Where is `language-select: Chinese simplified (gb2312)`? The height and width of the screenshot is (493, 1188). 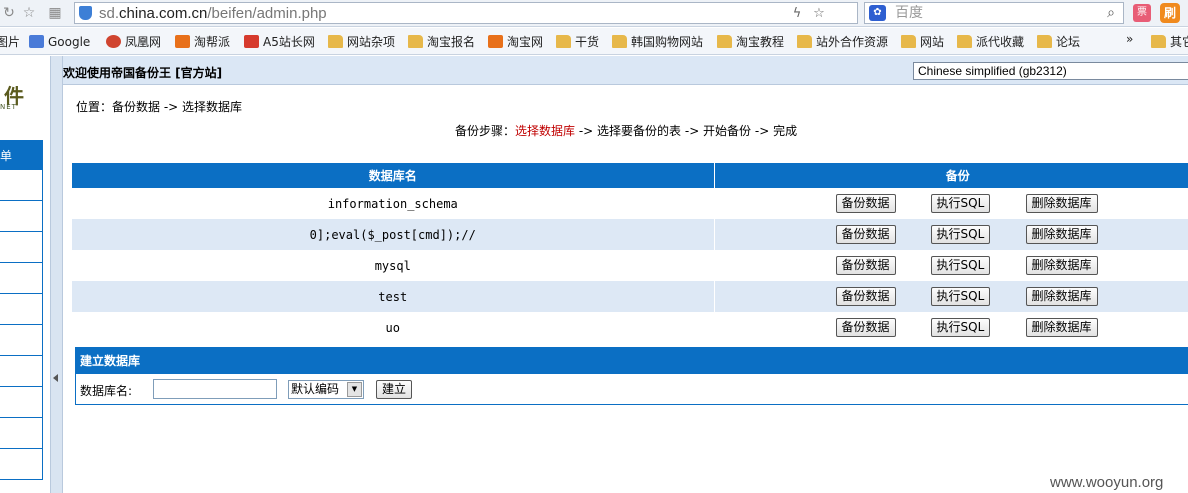
language-select: Chinese simplified (gb2312) is located at coordinates (1050, 71).